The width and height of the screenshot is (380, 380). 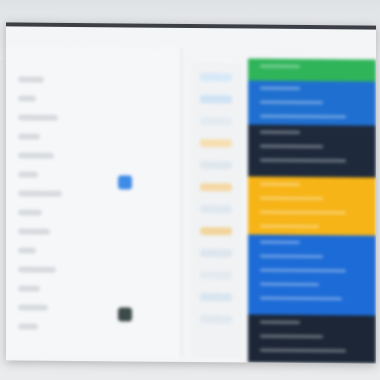 I want to click on dark-app-icon, so click(x=125, y=314).